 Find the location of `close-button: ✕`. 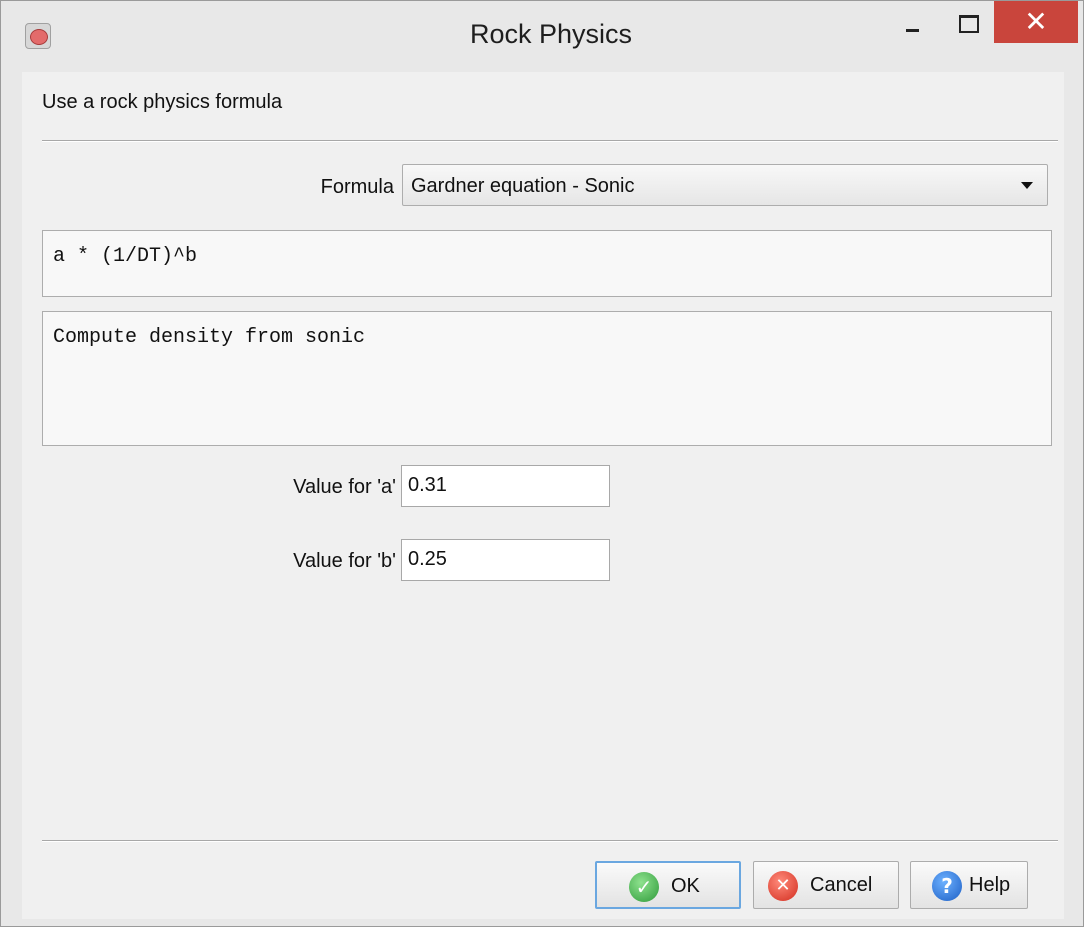

close-button: ✕ is located at coordinates (1036, 22).